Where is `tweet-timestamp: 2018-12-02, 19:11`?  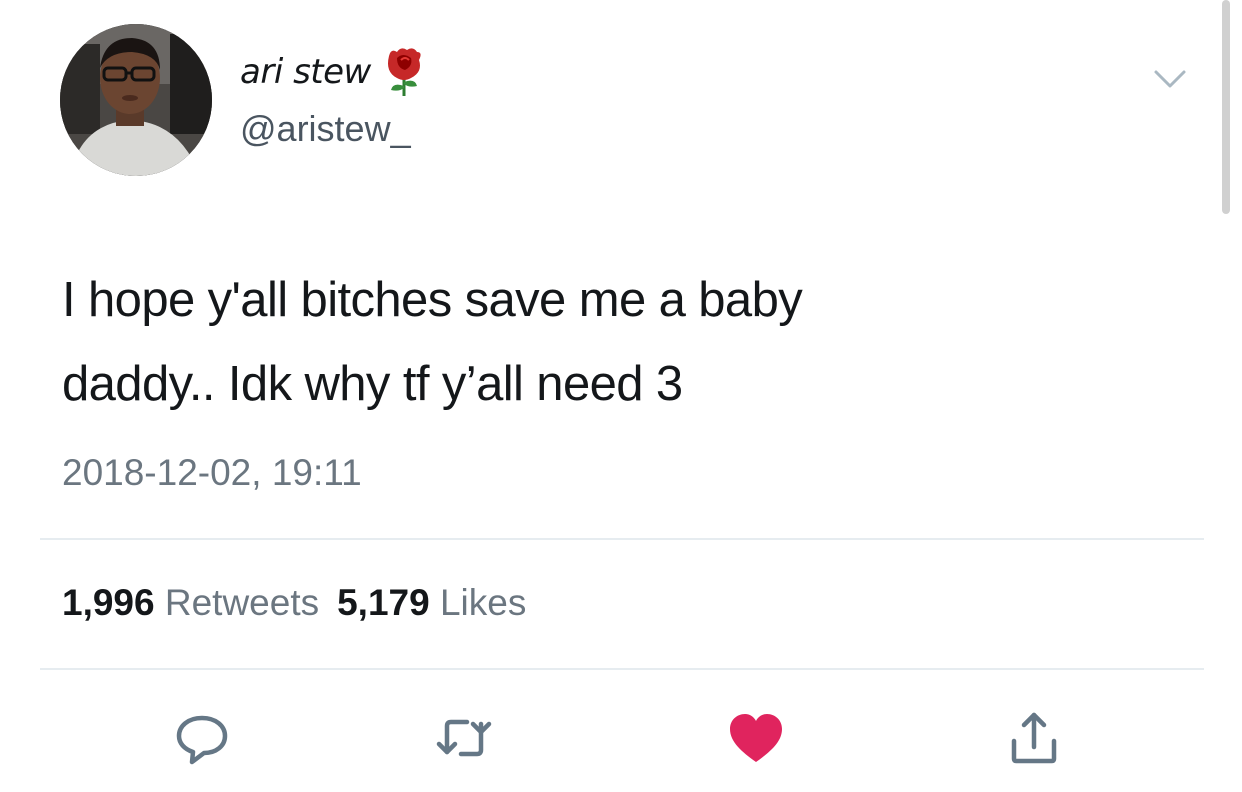 tweet-timestamp: 2018-12-02, 19:11 is located at coordinates (212, 473).